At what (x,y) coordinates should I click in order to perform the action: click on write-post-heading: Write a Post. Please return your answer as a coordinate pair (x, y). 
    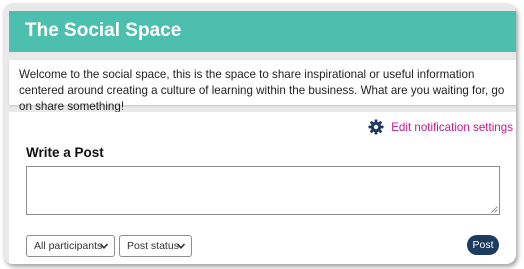
    Looking at the image, I should click on (65, 152).